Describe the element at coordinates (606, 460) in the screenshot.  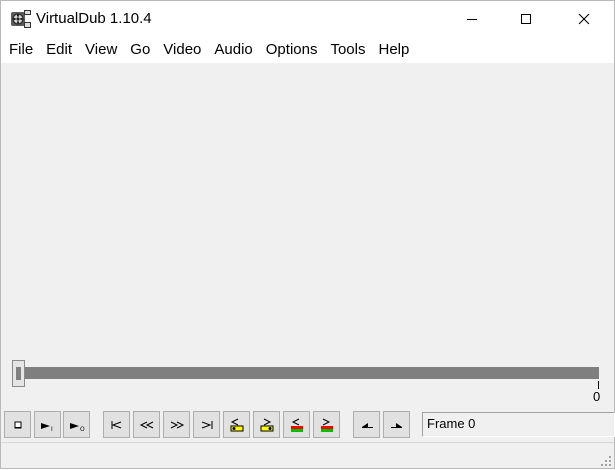
I see `resize-grip-icon` at that location.